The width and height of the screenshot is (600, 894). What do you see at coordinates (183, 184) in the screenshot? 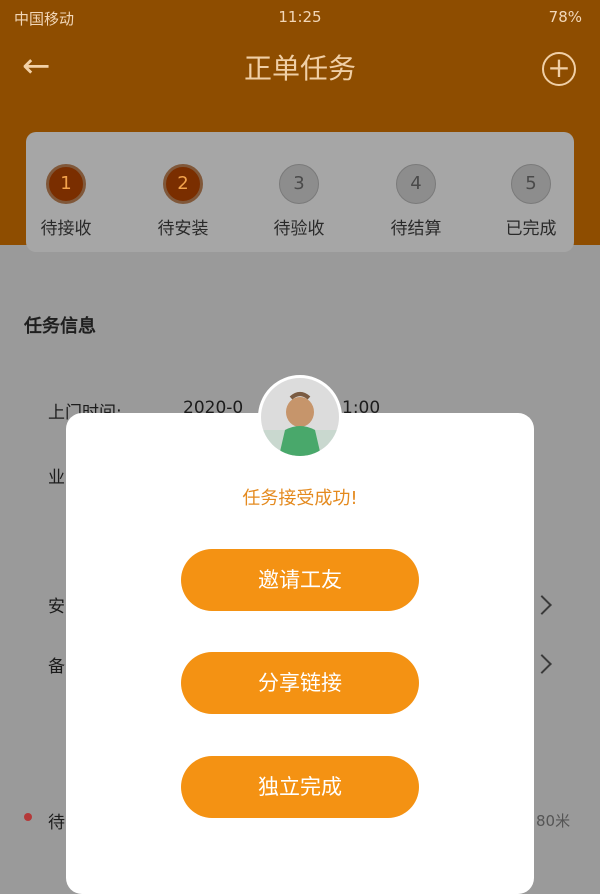
I see `step-number: 2` at bounding box center [183, 184].